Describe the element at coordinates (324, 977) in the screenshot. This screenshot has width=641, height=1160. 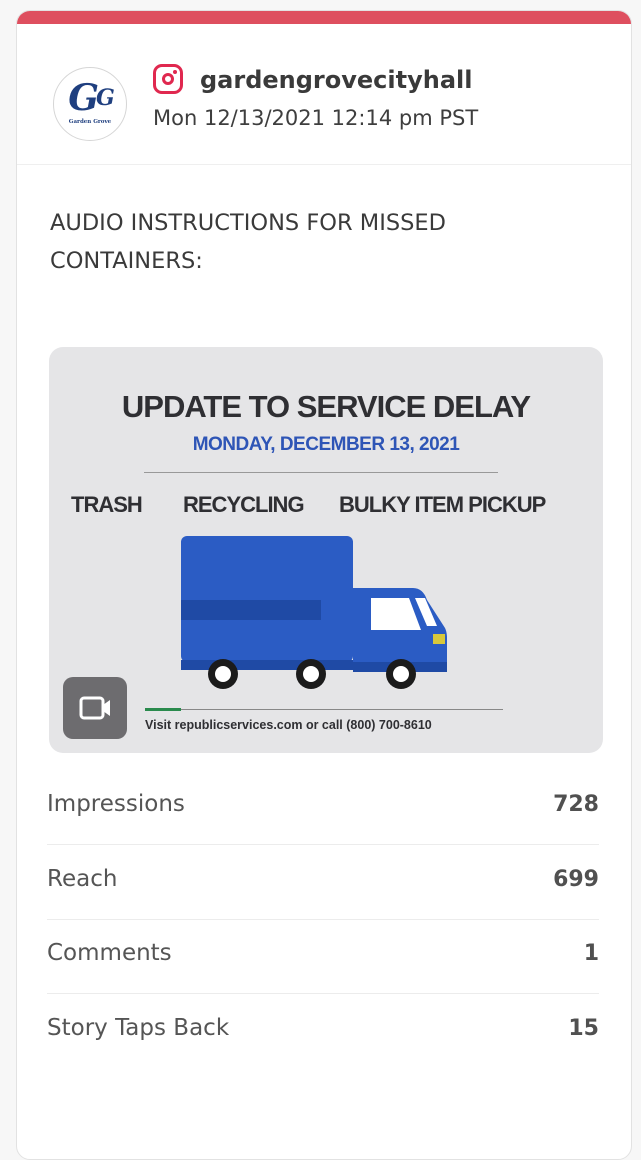
I see `metric-row-comments: Comments 1` at that location.